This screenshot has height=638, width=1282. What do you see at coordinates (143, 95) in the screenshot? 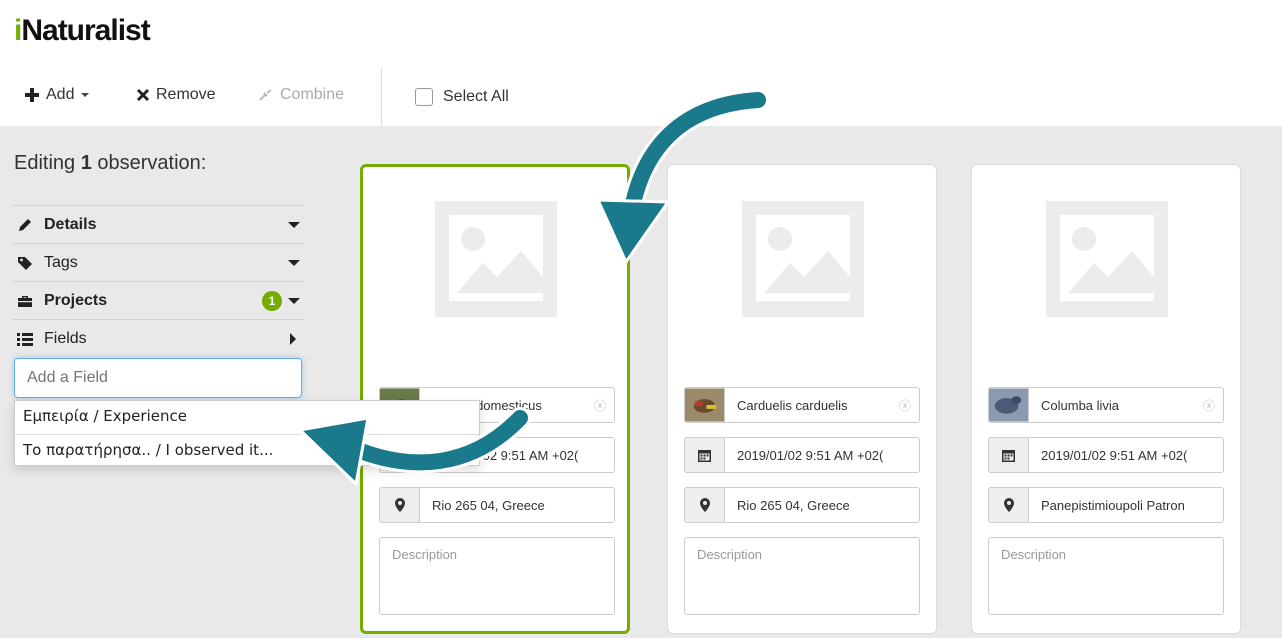
I see `close-icon` at bounding box center [143, 95].